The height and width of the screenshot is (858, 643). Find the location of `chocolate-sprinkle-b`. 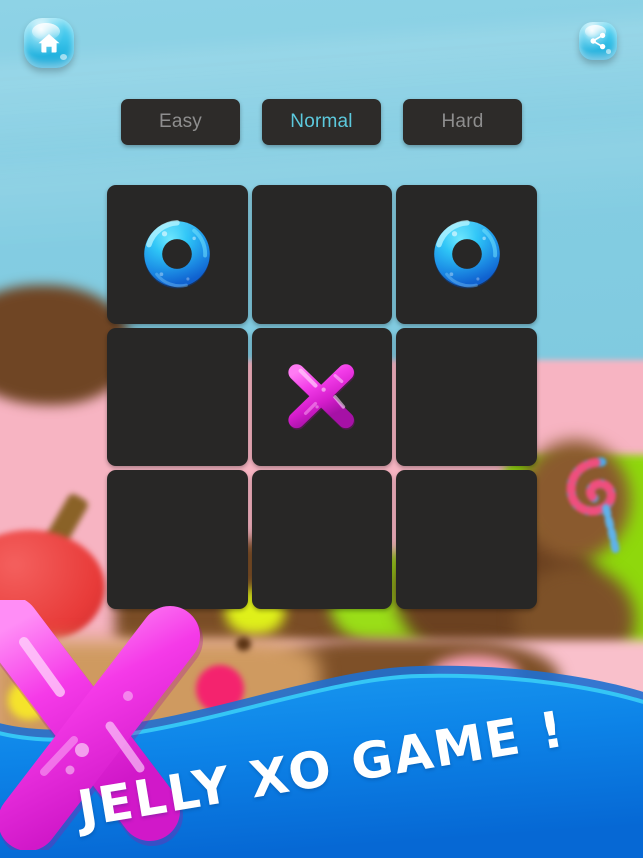

chocolate-sprinkle-b is located at coordinates (337, 694).